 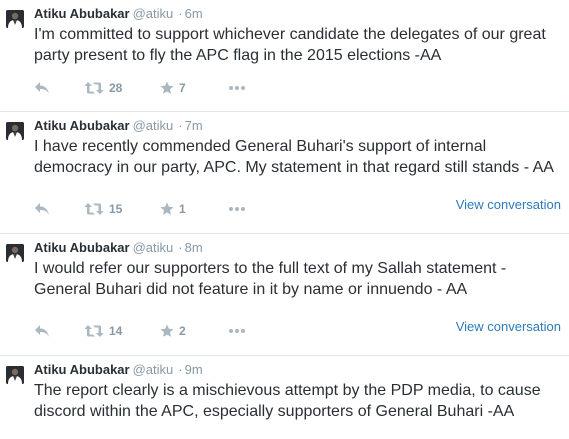 What do you see at coordinates (194, 369) in the screenshot?
I see `timestamp: 9m` at bounding box center [194, 369].